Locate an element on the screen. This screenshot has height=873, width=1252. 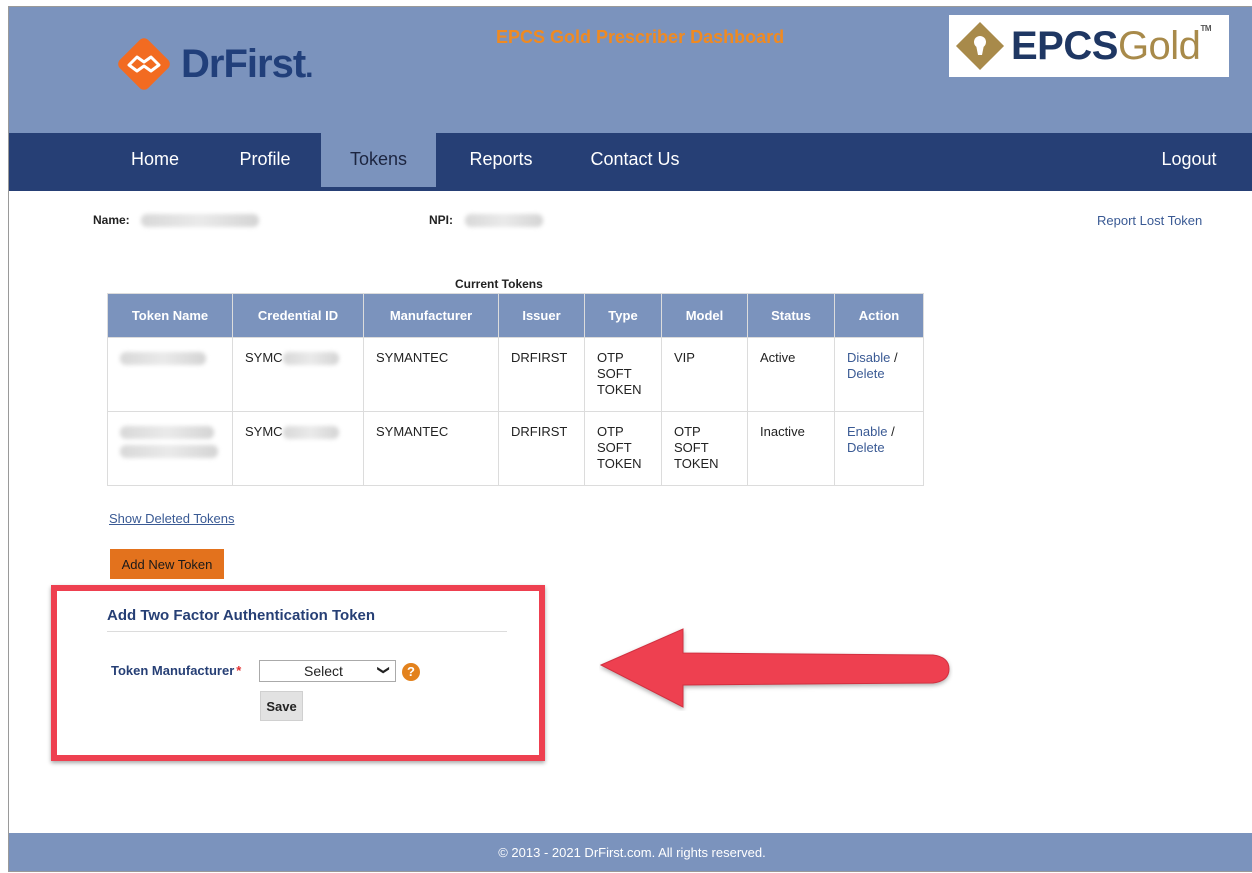
model-cell: OTP SOFT TOKEN is located at coordinates (704, 448).